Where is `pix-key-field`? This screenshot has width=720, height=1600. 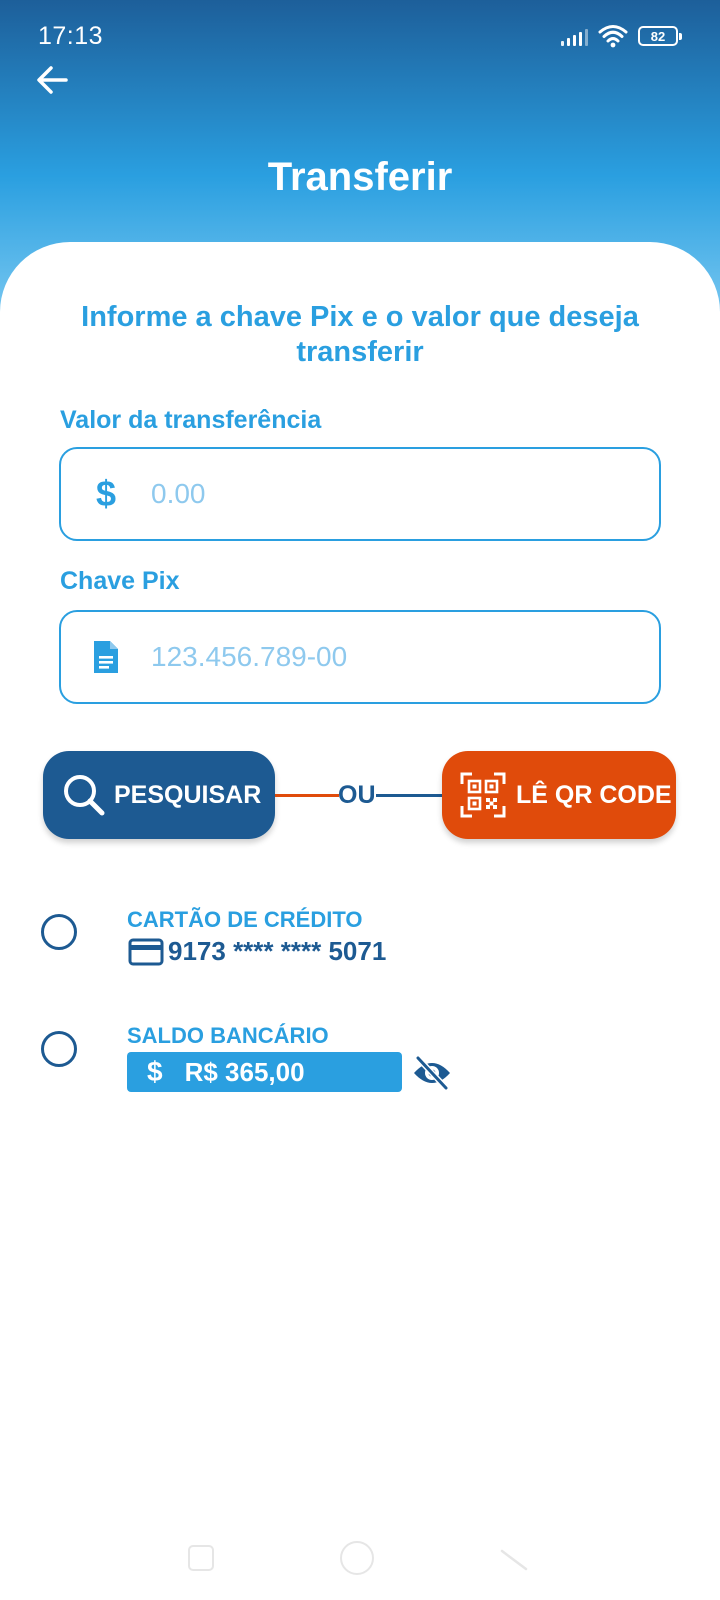 pix-key-field is located at coordinates (360, 657).